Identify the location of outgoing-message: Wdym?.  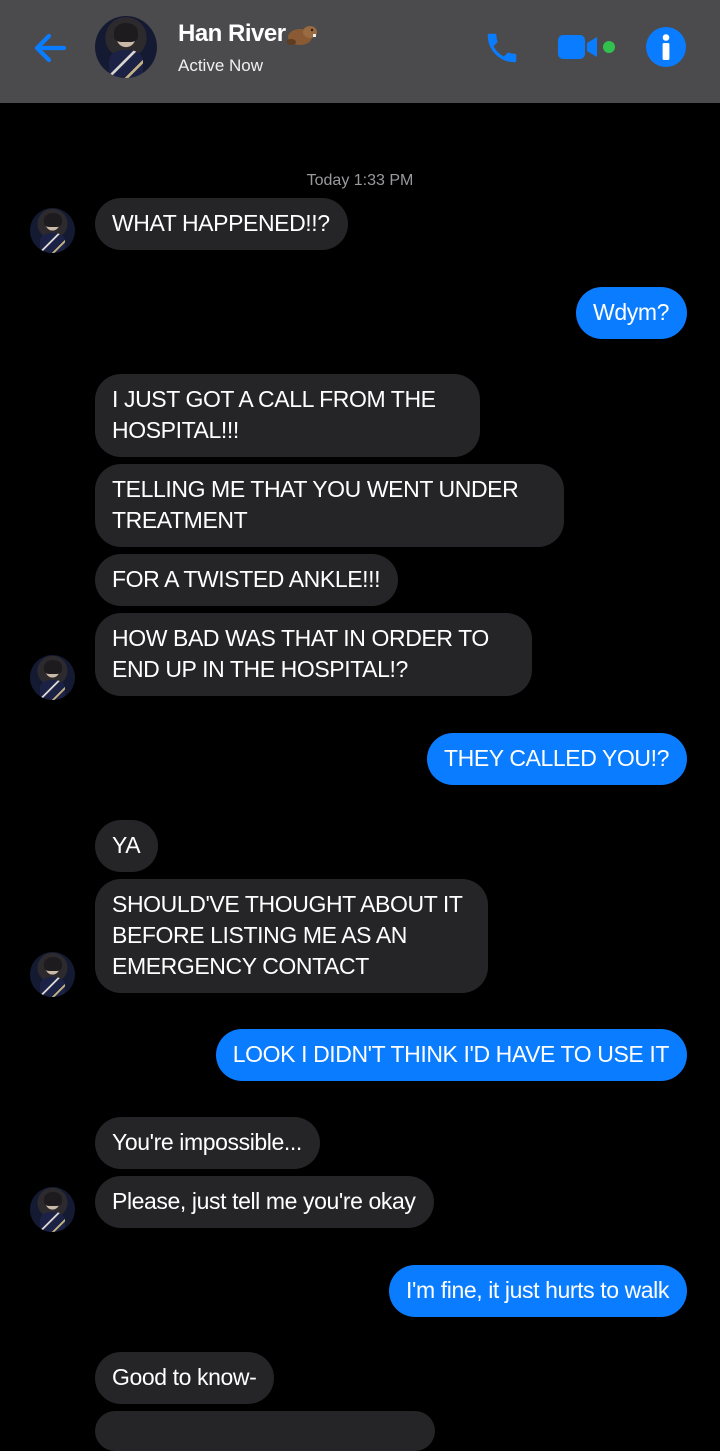
(631, 313).